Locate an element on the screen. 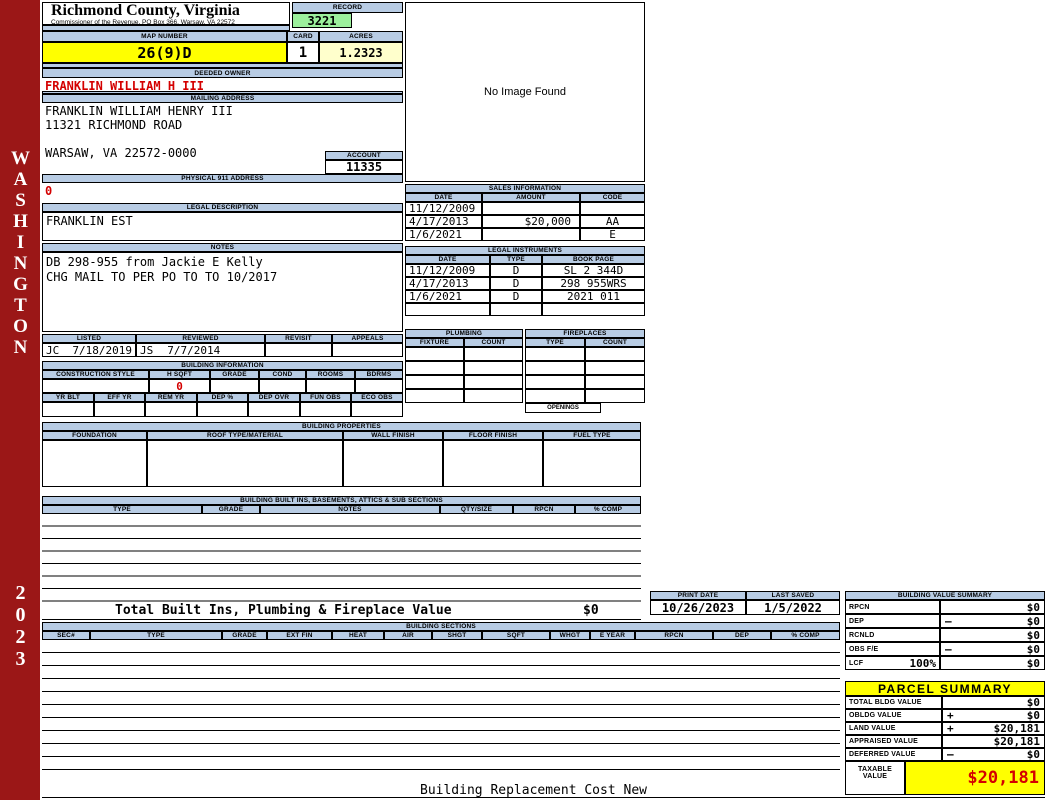 This screenshot has width=1050, height=800. ps-row-label: DEFERRED VALUE is located at coordinates (893, 754).